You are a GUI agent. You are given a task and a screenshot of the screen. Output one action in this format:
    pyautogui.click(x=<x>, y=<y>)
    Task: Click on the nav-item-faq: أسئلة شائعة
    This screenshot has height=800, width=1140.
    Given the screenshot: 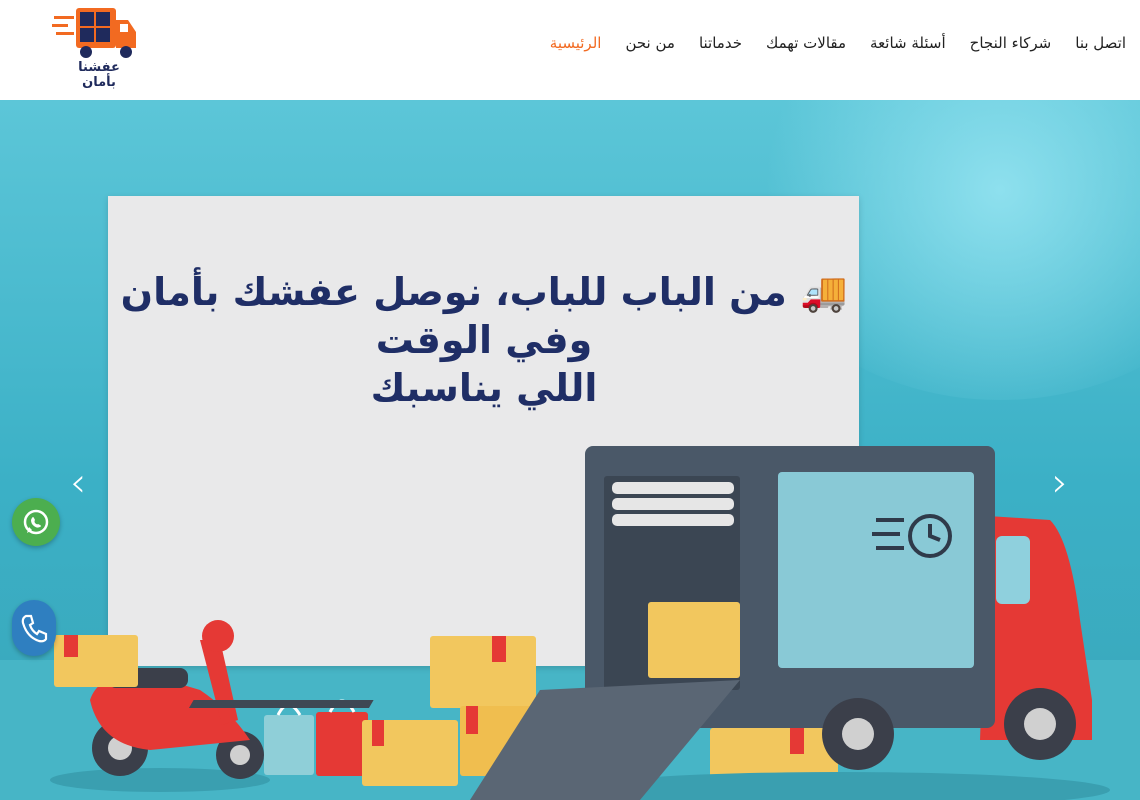 What is the action you would take?
    pyautogui.click(x=908, y=43)
    